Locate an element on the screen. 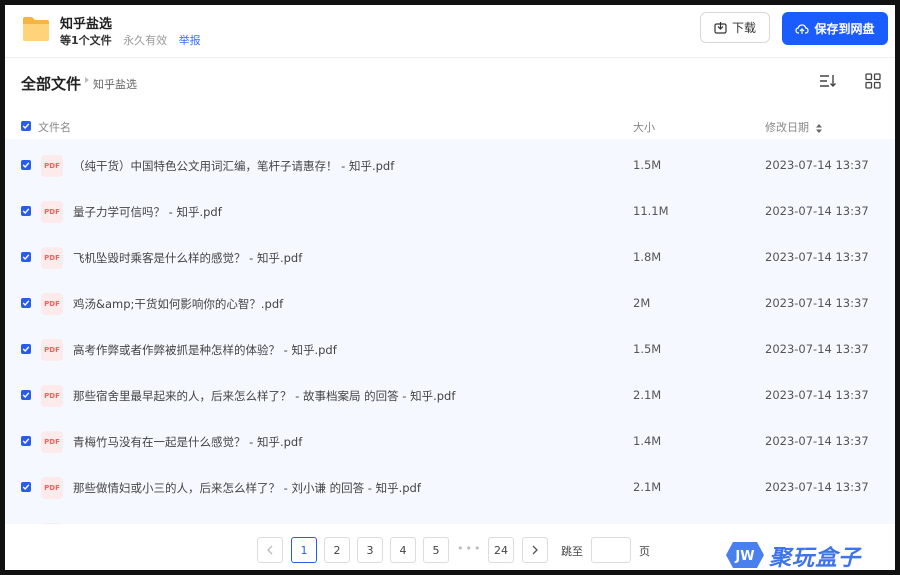 This screenshot has width=900, height=575. jump-label: 跳至 is located at coordinates (572, 551).